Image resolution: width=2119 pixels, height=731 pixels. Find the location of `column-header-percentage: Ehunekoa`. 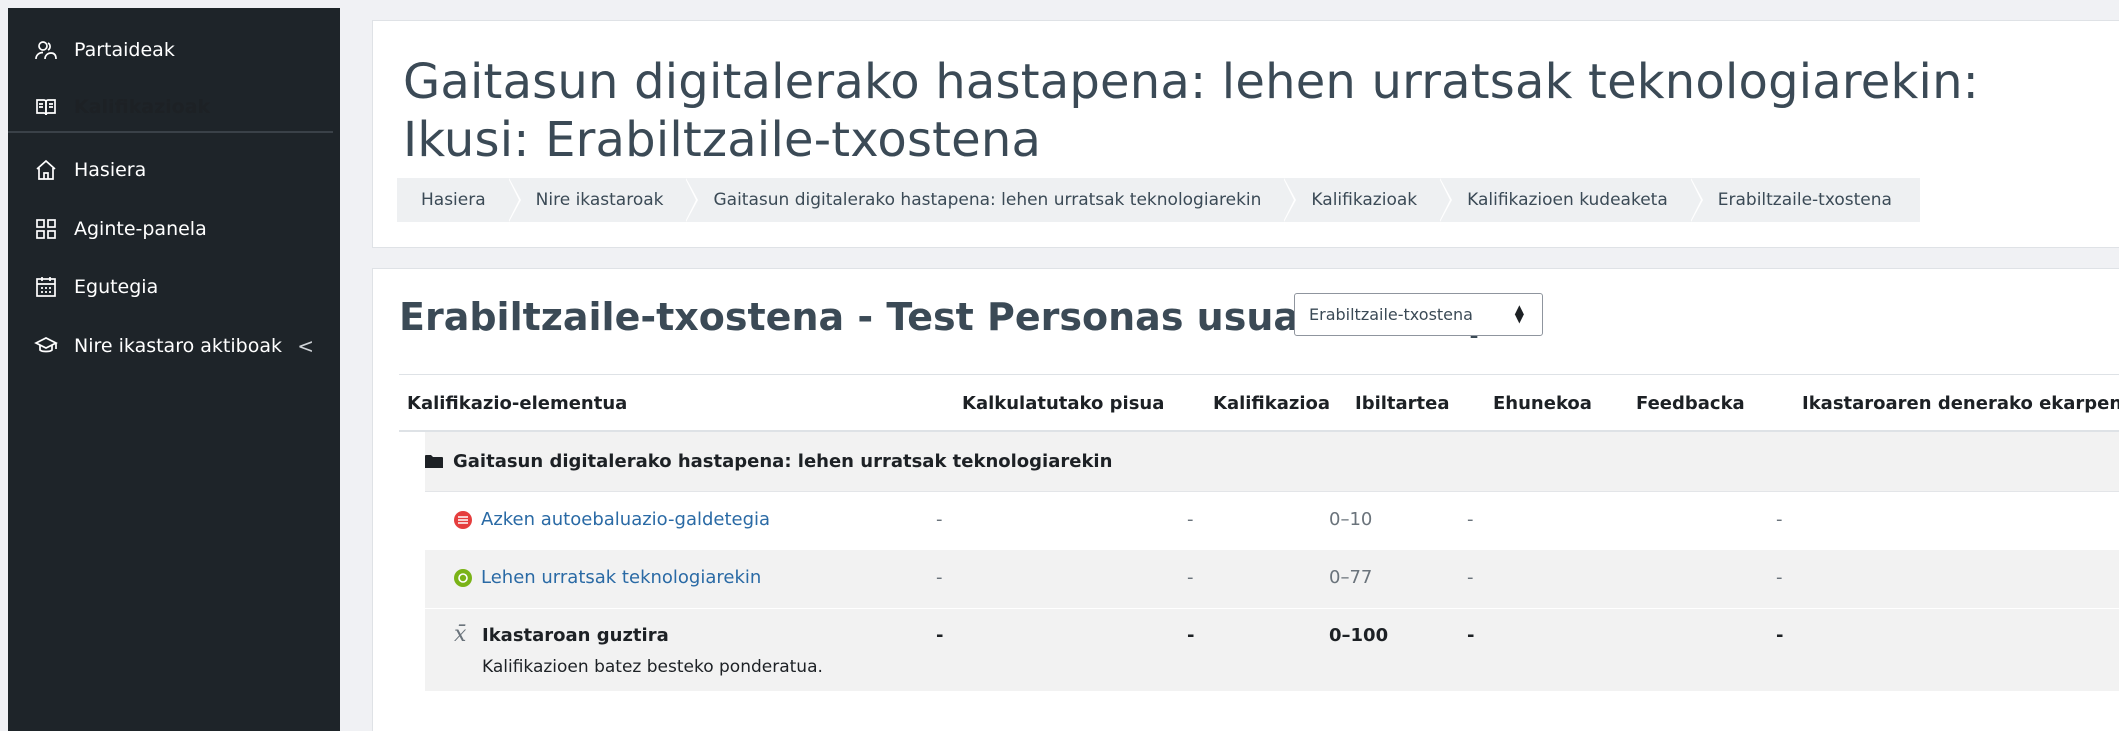

column-header-percentage: Ehunekoa is located at coordinates (1542, 403).